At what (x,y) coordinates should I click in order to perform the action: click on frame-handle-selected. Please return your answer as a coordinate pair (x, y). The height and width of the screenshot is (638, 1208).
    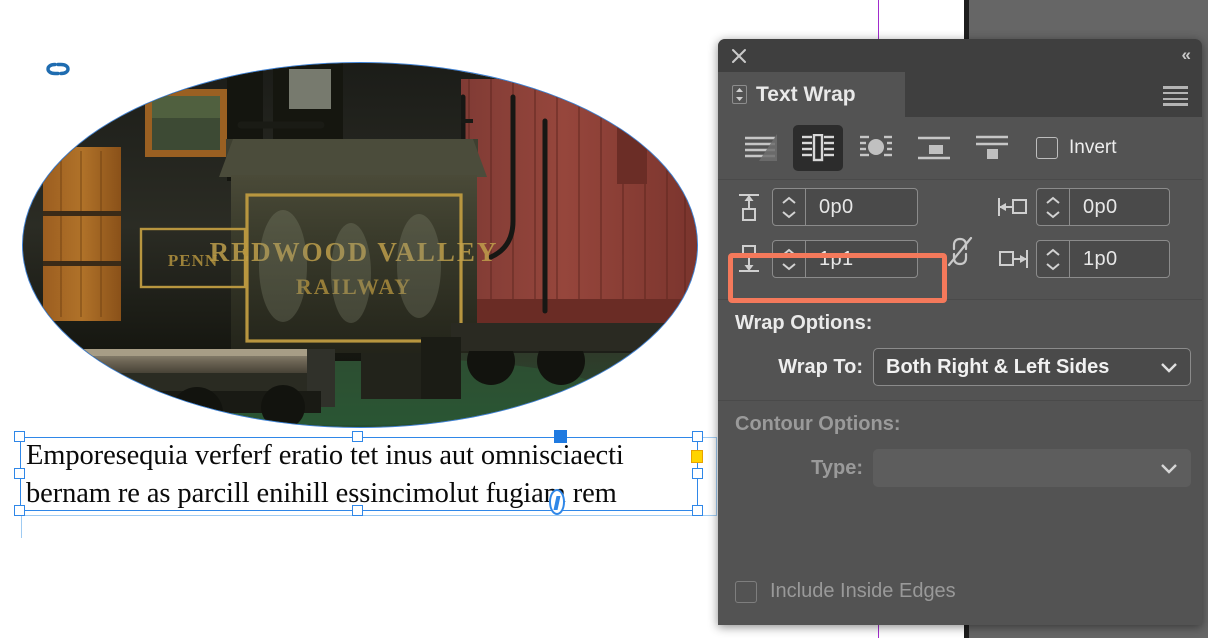
    Looking at the image, I should click on (560, 436).